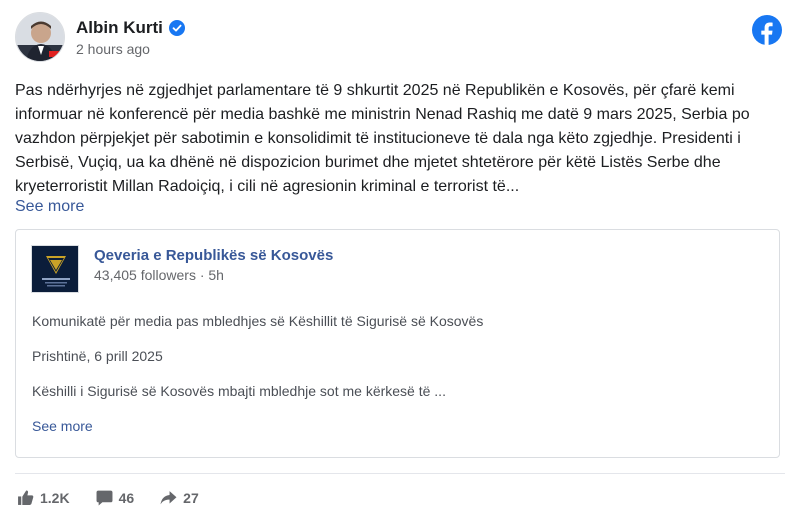 The height and width of the screenshot is (529, 799). Describe the element at coordinates (49, 207) in the screenshot. I see `see-more-link: See more` at that location.